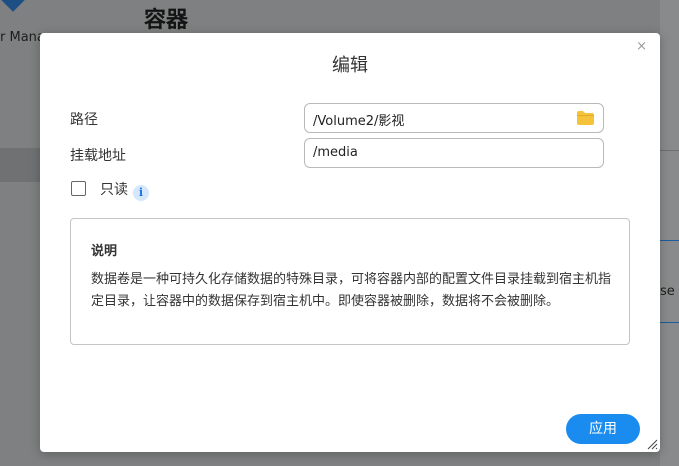 This screenshot has width=679, height=466. Describe the element at coordinates (669, 233) in the screenshot. I see `background-right-panel` at that location.